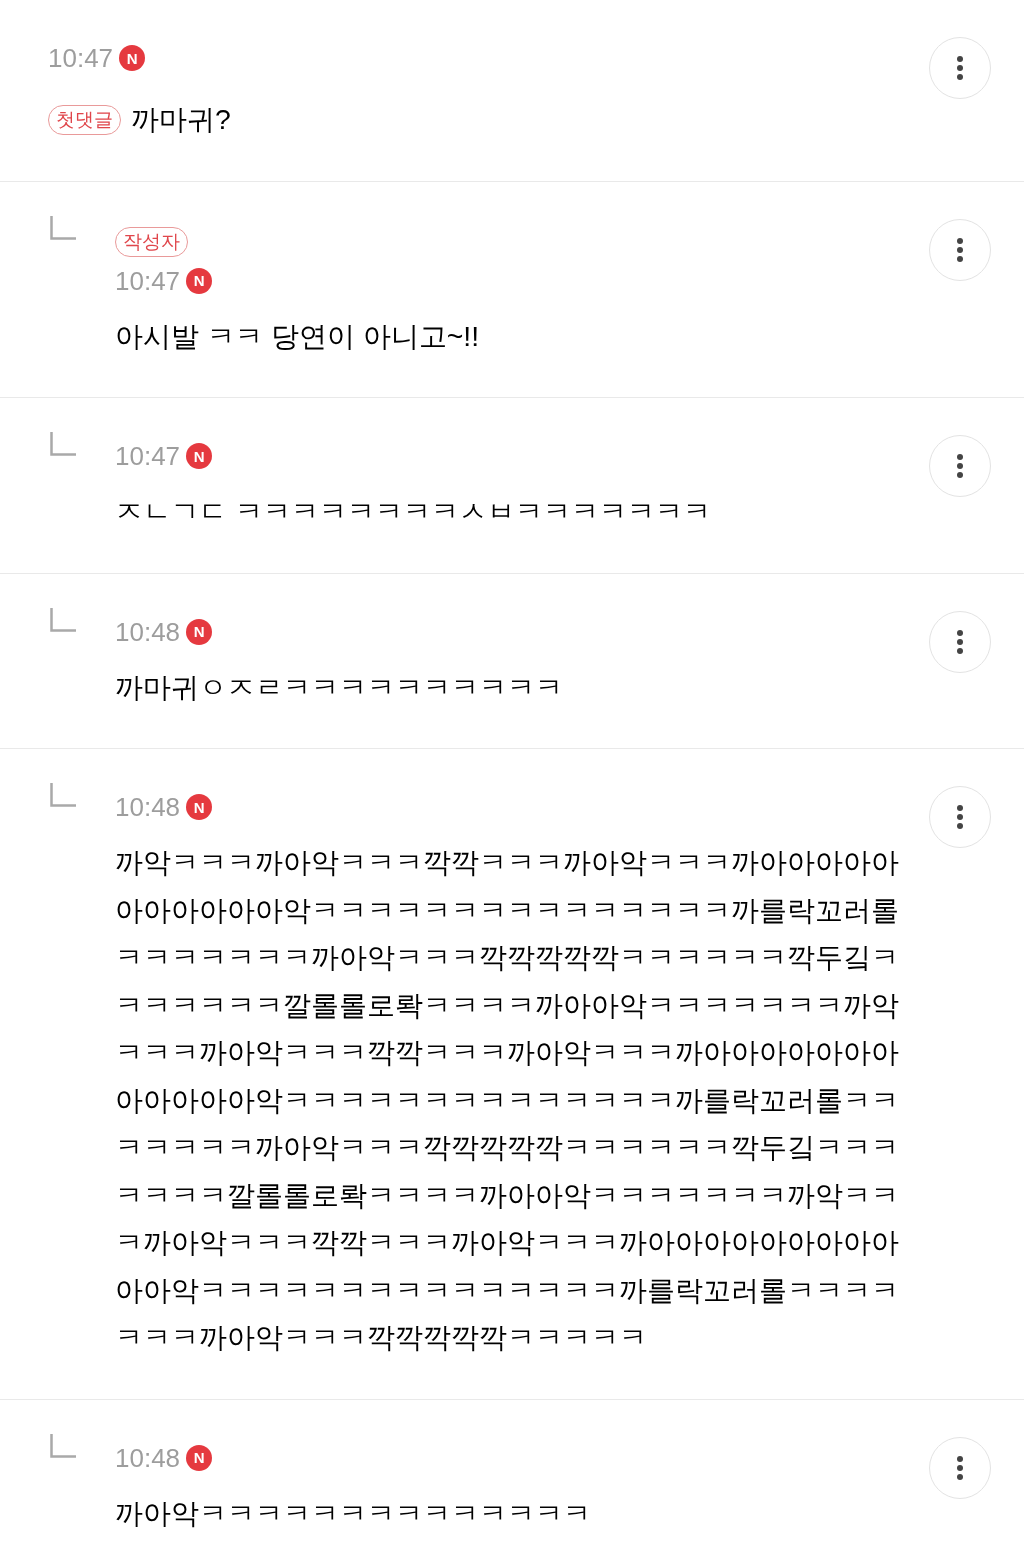  What do you see at coordinates (298, 336) in the screenshot?
I see `comment-text: 아시발 ㅋㅋ 당연이 아니고~!!` at bounding box center [298, 336].